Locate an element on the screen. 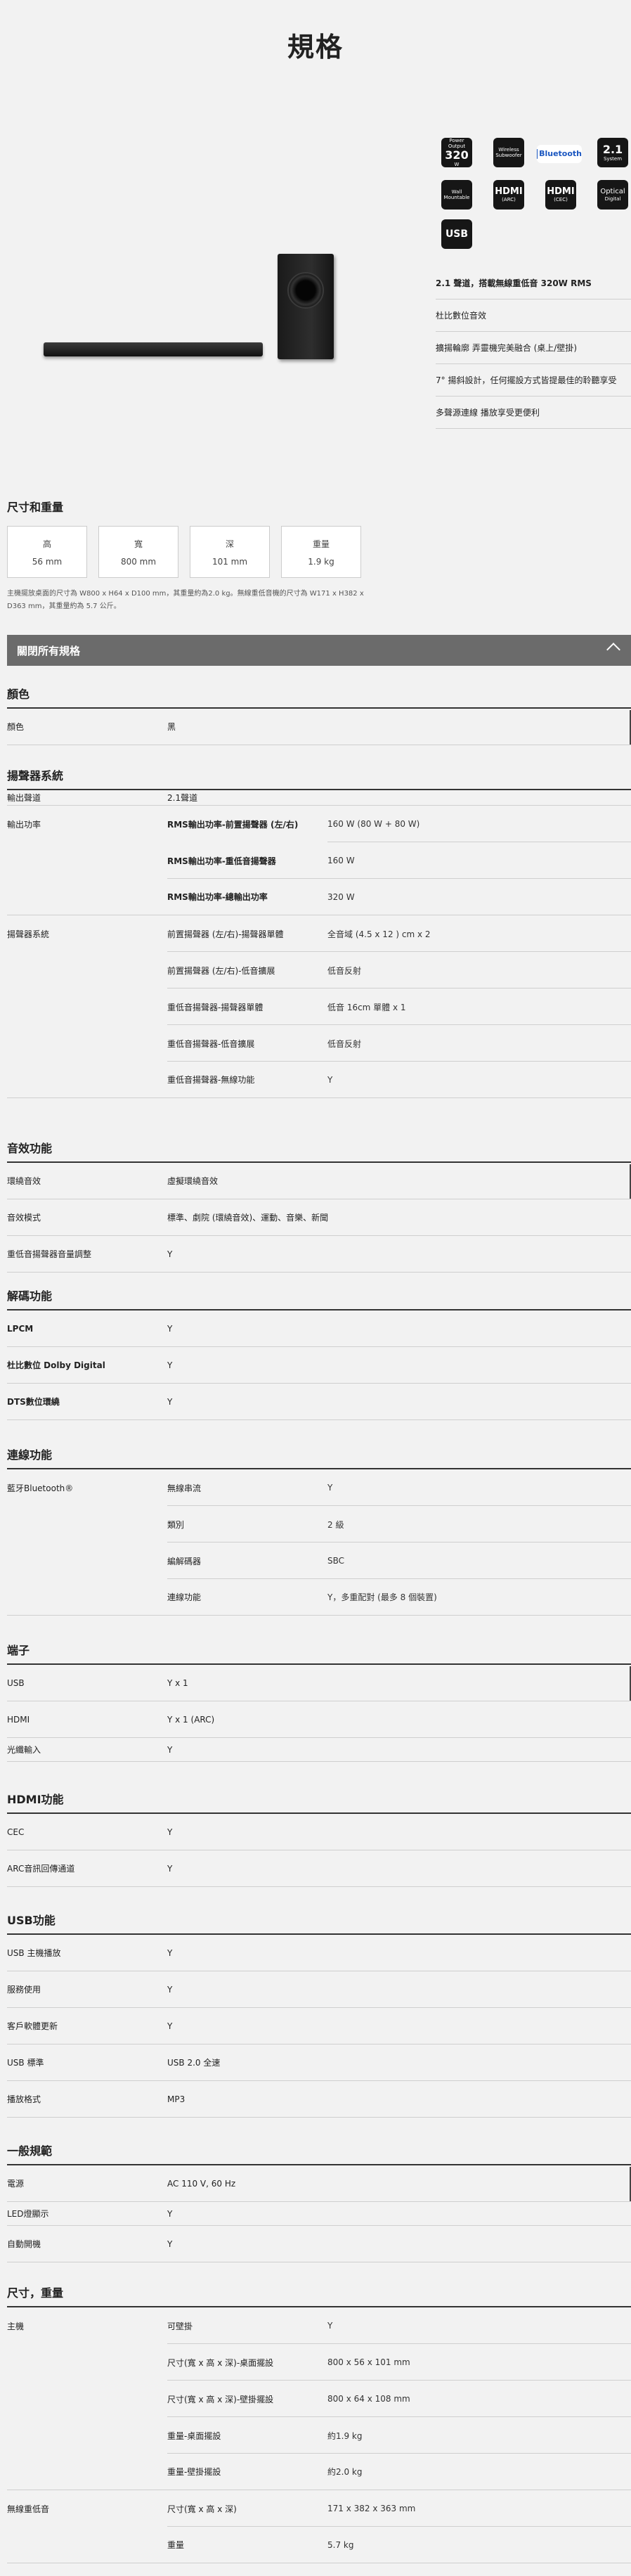 This screenshot has width=631, height=2576. spec-section-hdmi: HDMI功能 CEC Y ARC音訊回傳通道 Y is located at coordinates (319, 1838).